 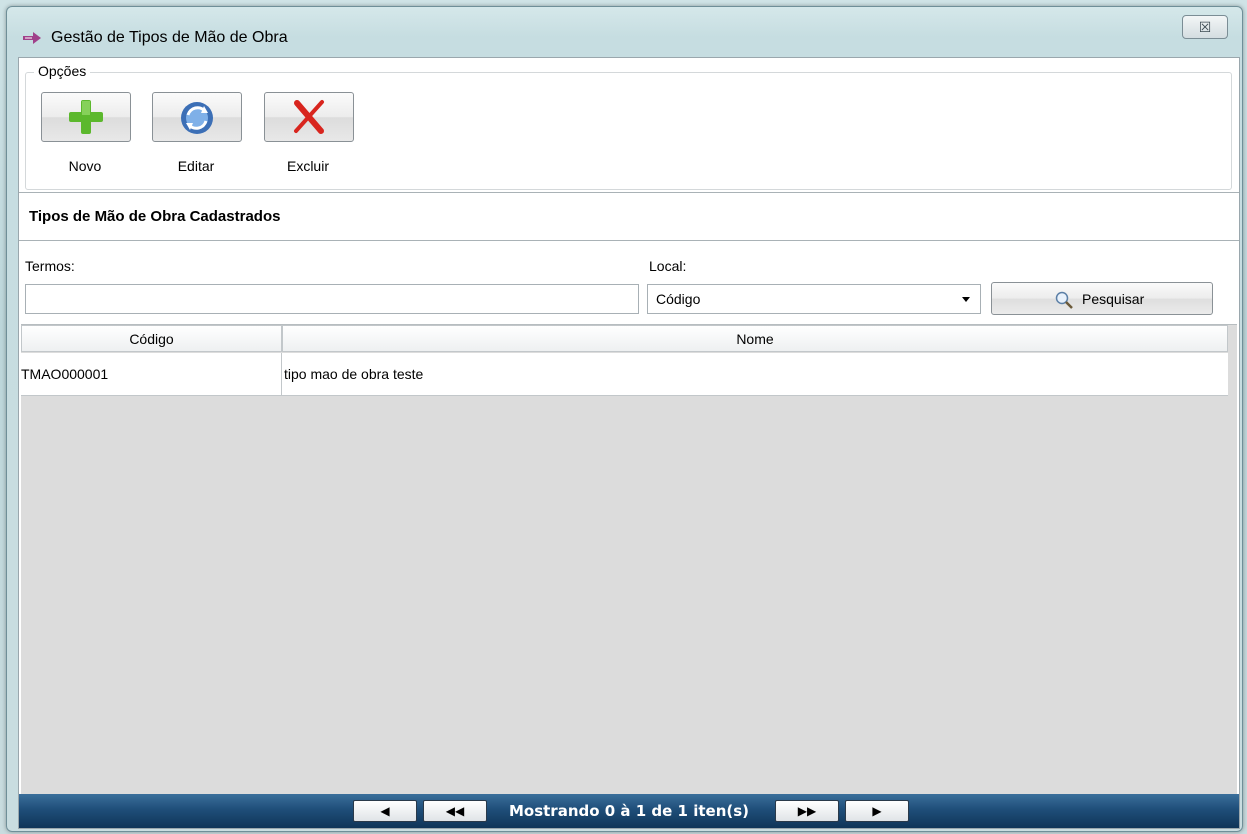 What do you see at coordinates (966, 299) in the screenshot?
I see `chevron-down-icon` at bounding box center [966, 299].